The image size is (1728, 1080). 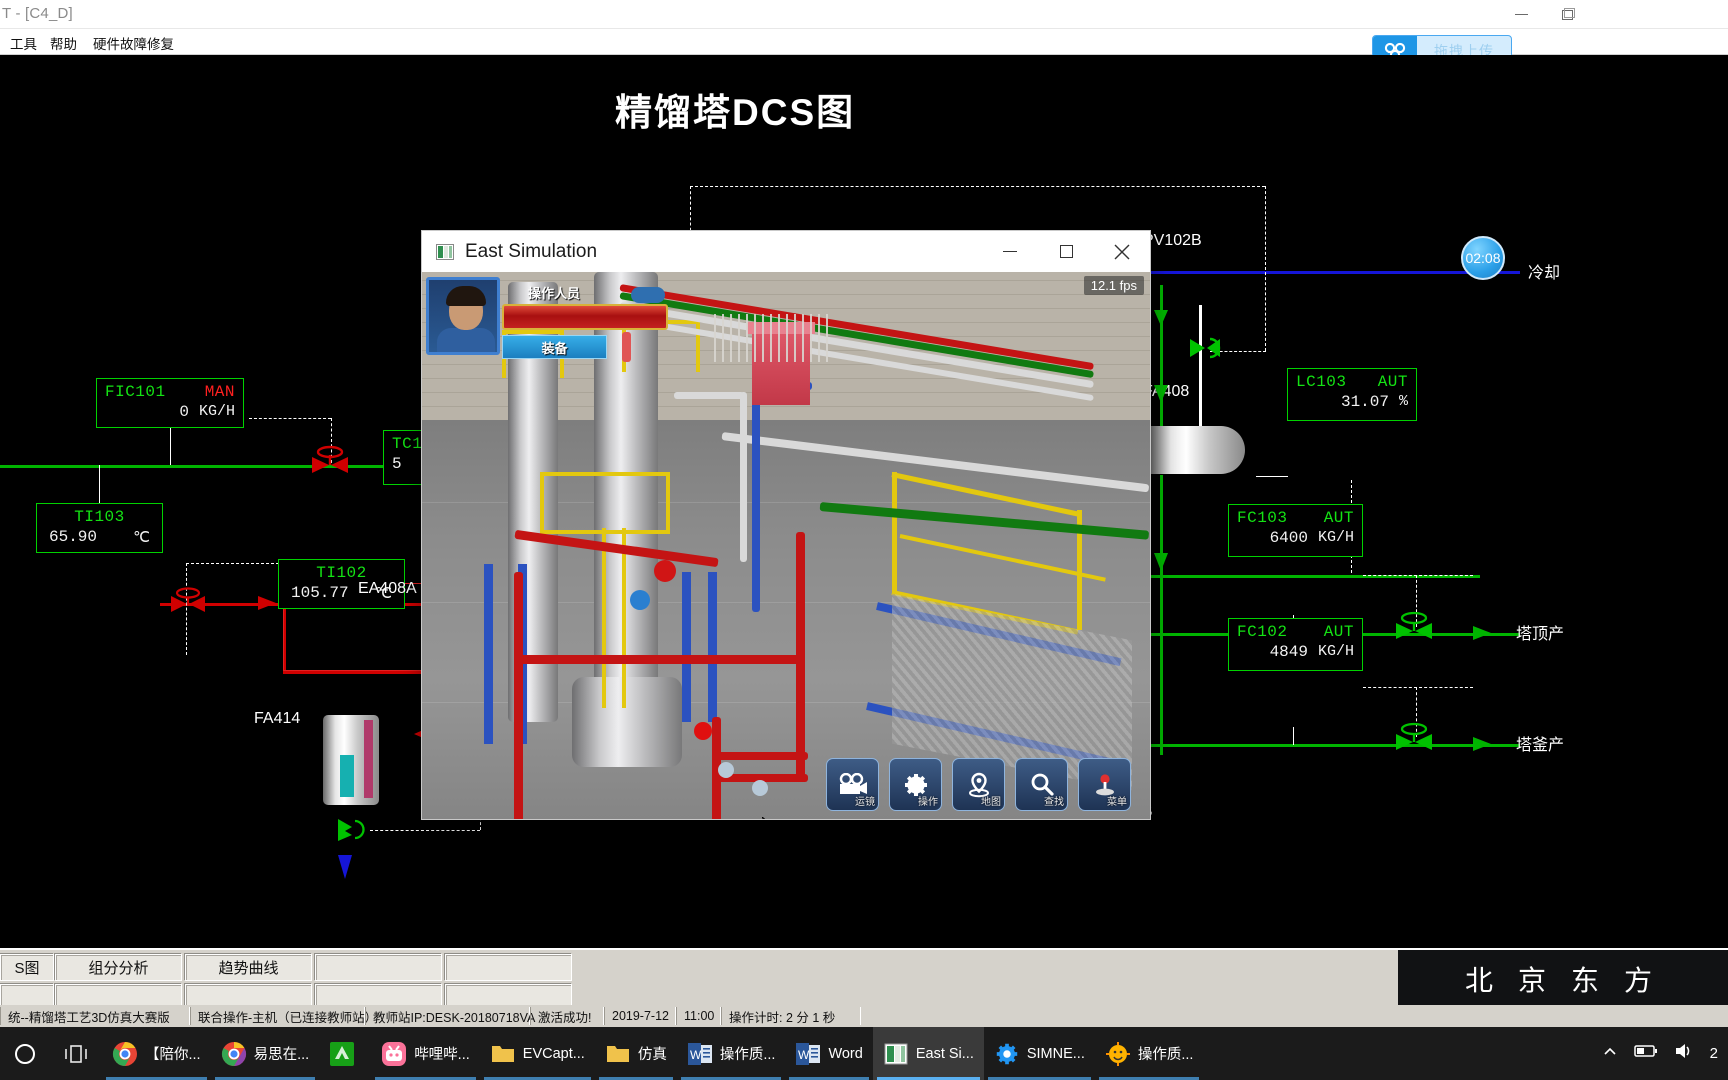 I want to click on valve-red-left, so click(x=188, y=604).